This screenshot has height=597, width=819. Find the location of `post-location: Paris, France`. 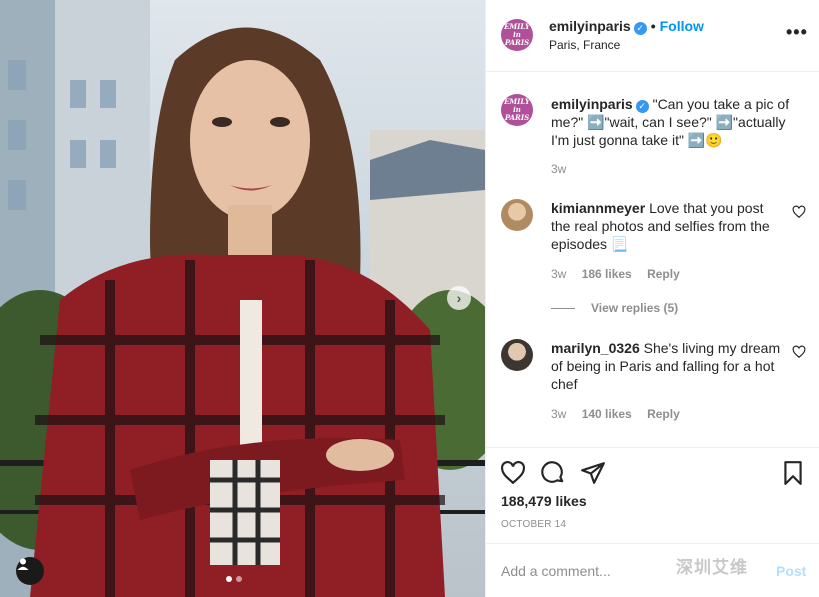

post-location: Paris, France is located at coordinates (584, 45).